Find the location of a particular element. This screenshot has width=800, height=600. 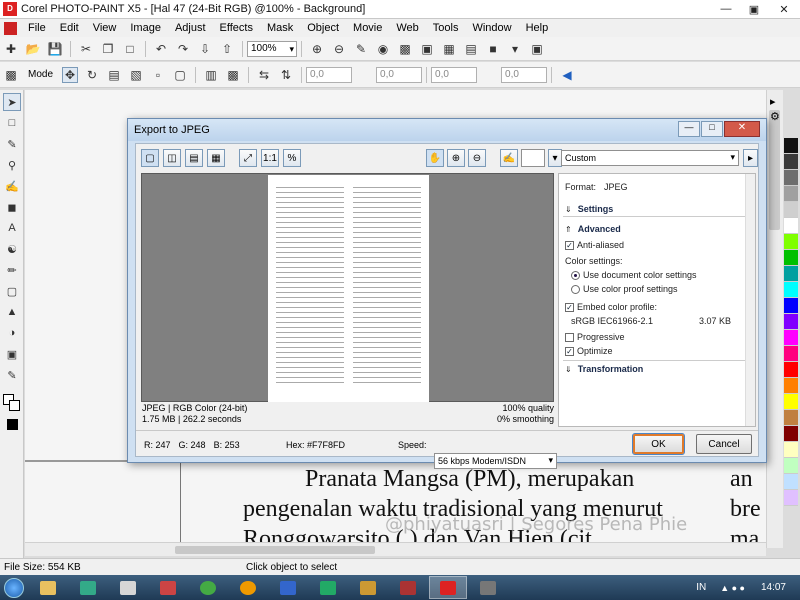

height-field: 0,0 is located at coordinates (524, 74).